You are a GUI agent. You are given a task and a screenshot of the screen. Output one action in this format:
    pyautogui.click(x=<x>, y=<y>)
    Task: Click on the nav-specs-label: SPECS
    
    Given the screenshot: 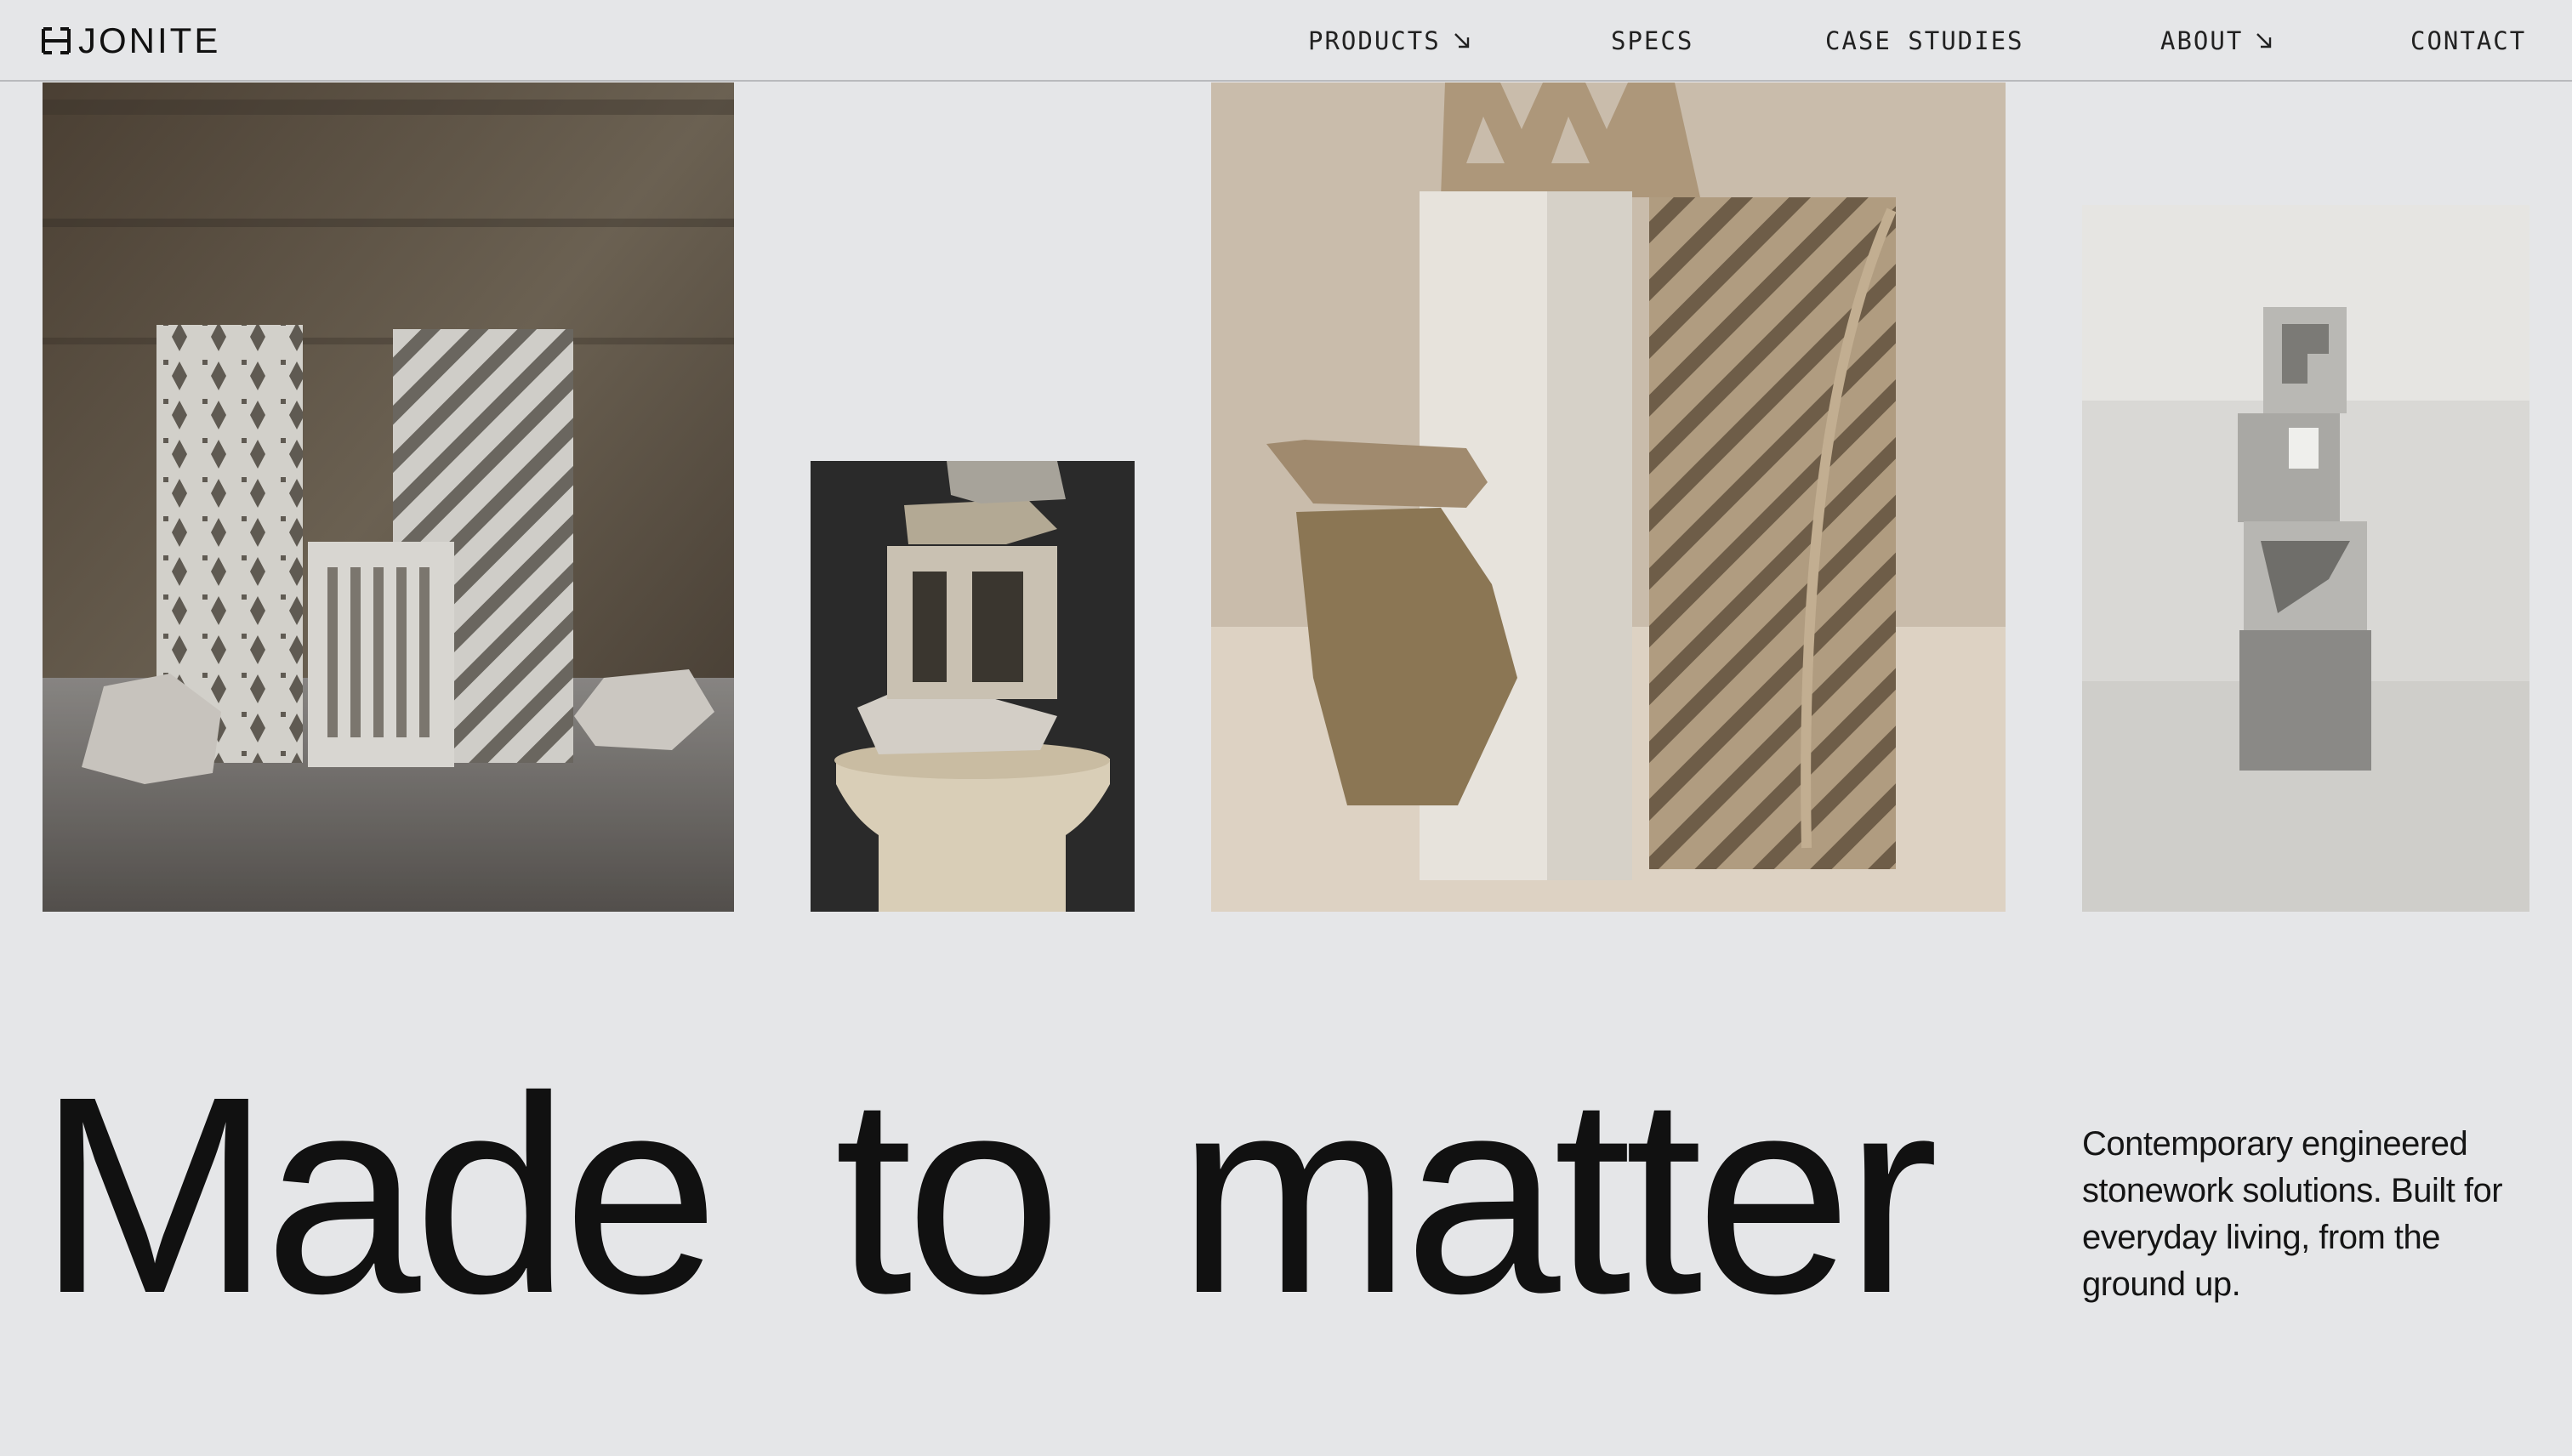 What is the action you would take?
    pyautogui.click(x=1653, y=40)
    